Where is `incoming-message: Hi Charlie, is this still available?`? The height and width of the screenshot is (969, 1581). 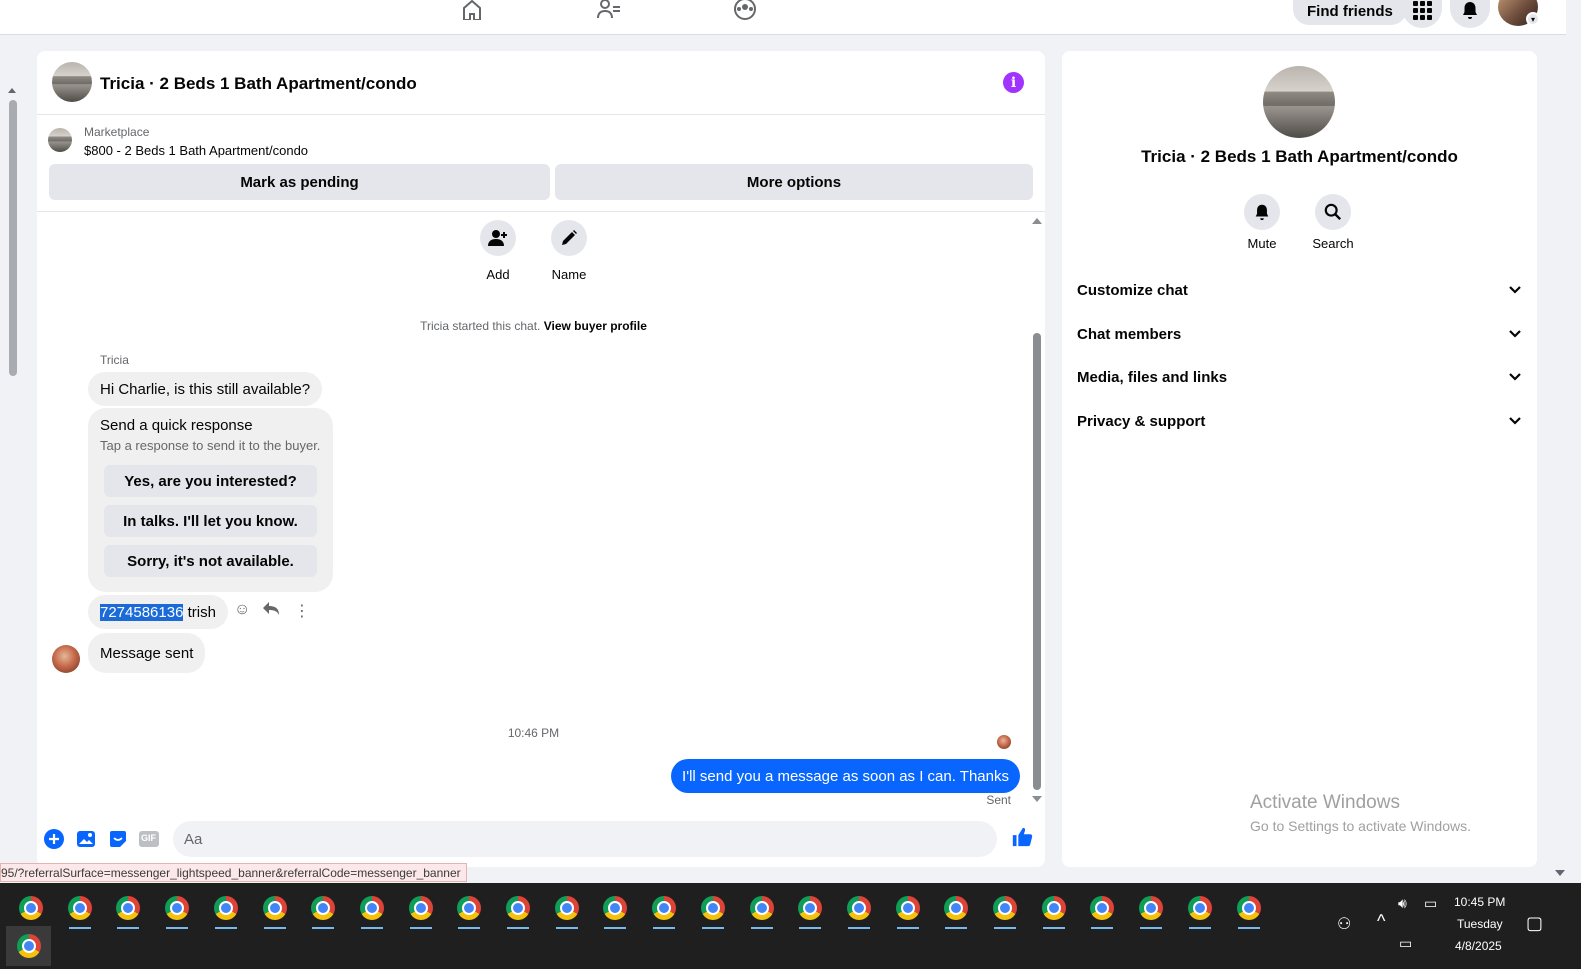
incoming-message: Hi Charlie, is this still available? is located at coordinates (205, 389).